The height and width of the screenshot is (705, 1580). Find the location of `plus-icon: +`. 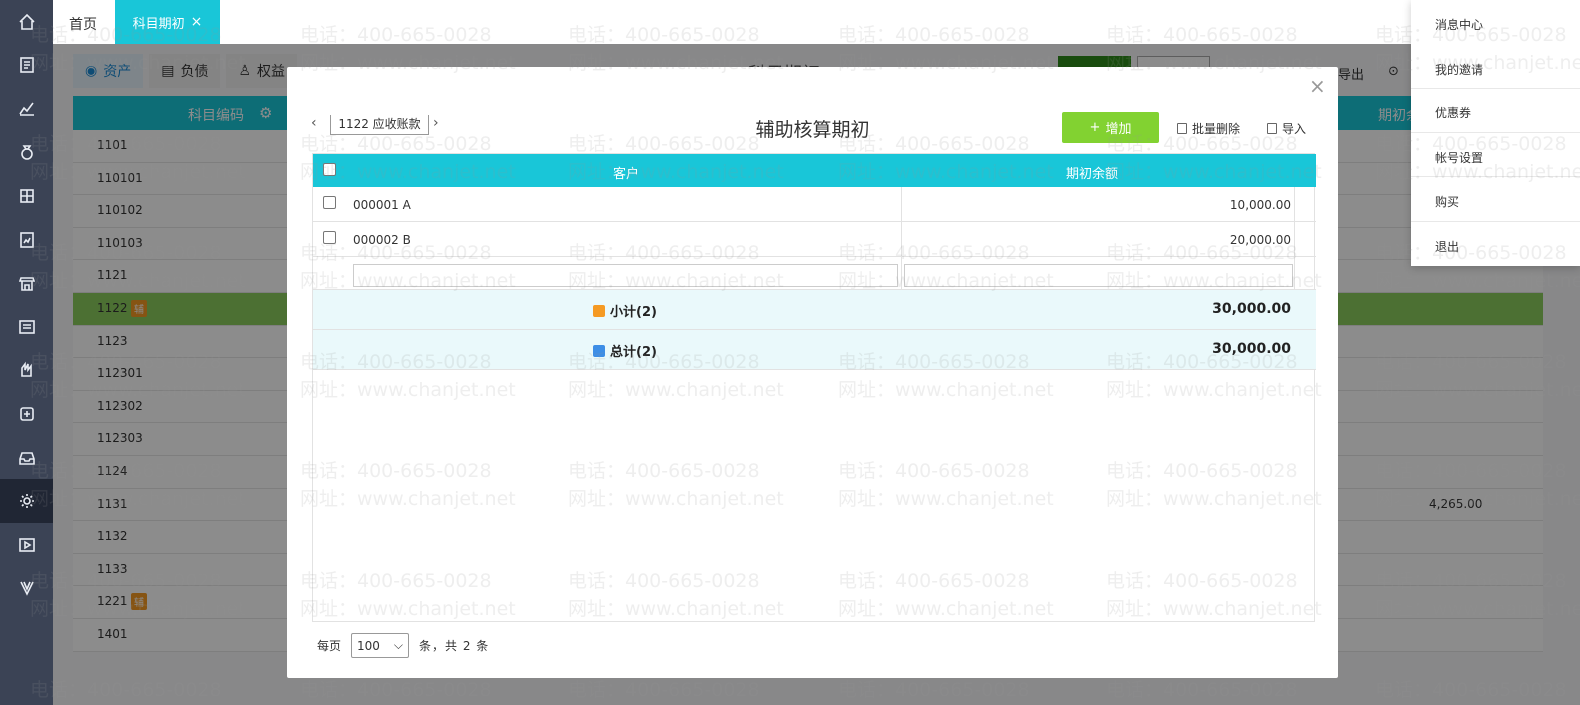

plus-icon: + is located at coordinates (1095, 127).